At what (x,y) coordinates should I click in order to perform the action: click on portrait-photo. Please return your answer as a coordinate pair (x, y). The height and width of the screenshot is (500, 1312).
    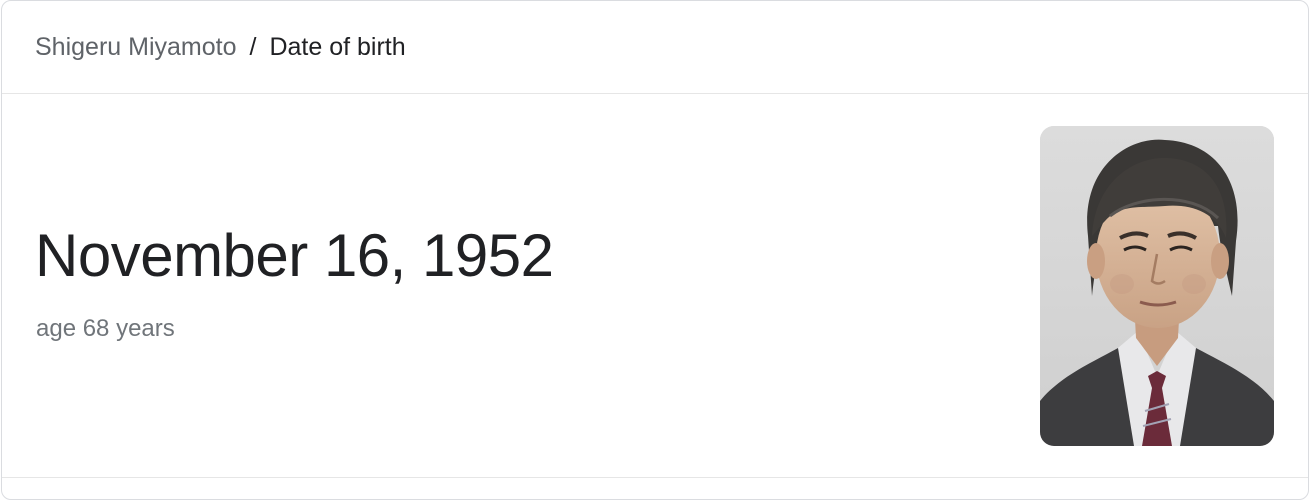
    Looking at the image, I should click on (1157, 286).